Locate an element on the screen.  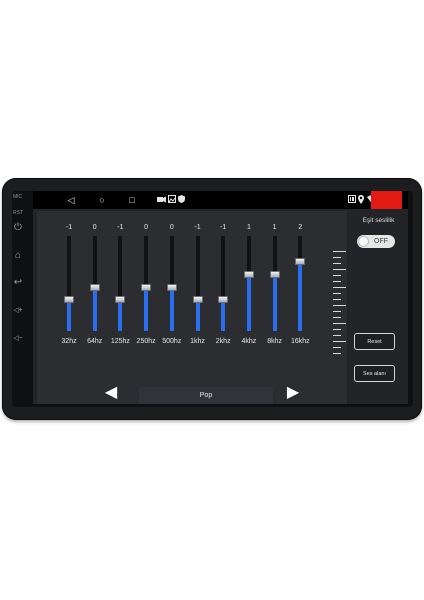
camera-icon is located at coordinates (161, 199).